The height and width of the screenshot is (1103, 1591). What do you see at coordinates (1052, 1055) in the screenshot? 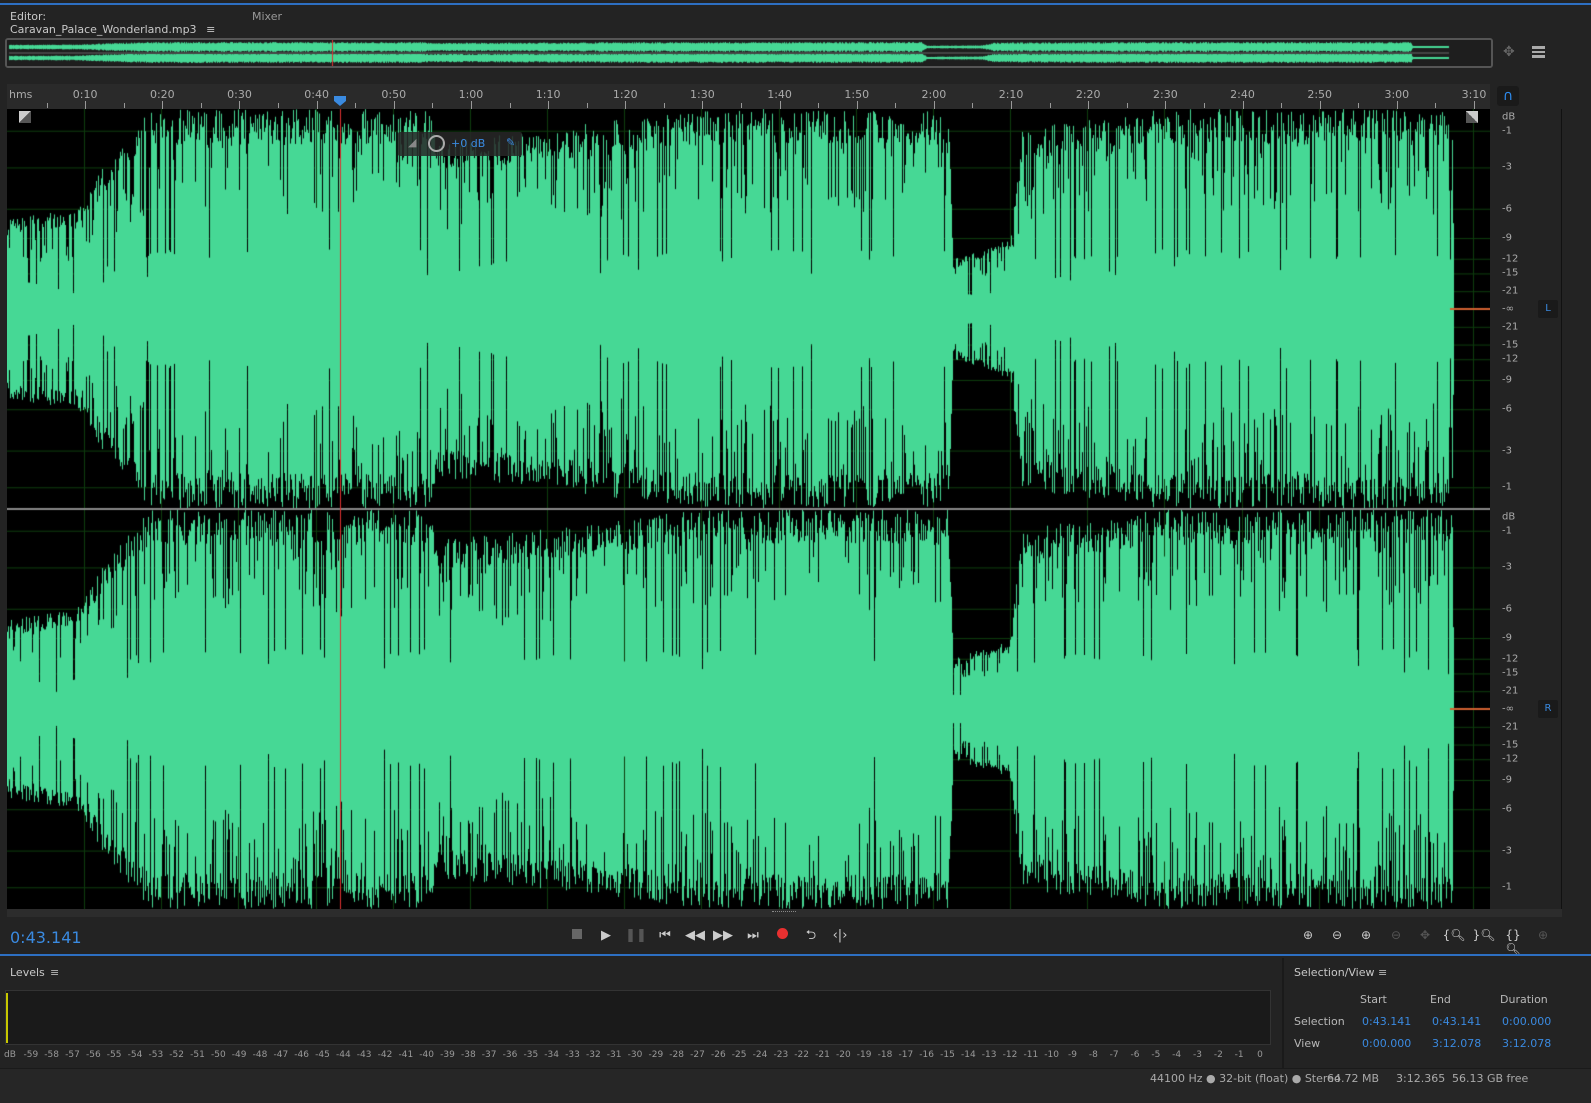
I see `levels-scale-label: -10` at bounding box center [1052, 1055].